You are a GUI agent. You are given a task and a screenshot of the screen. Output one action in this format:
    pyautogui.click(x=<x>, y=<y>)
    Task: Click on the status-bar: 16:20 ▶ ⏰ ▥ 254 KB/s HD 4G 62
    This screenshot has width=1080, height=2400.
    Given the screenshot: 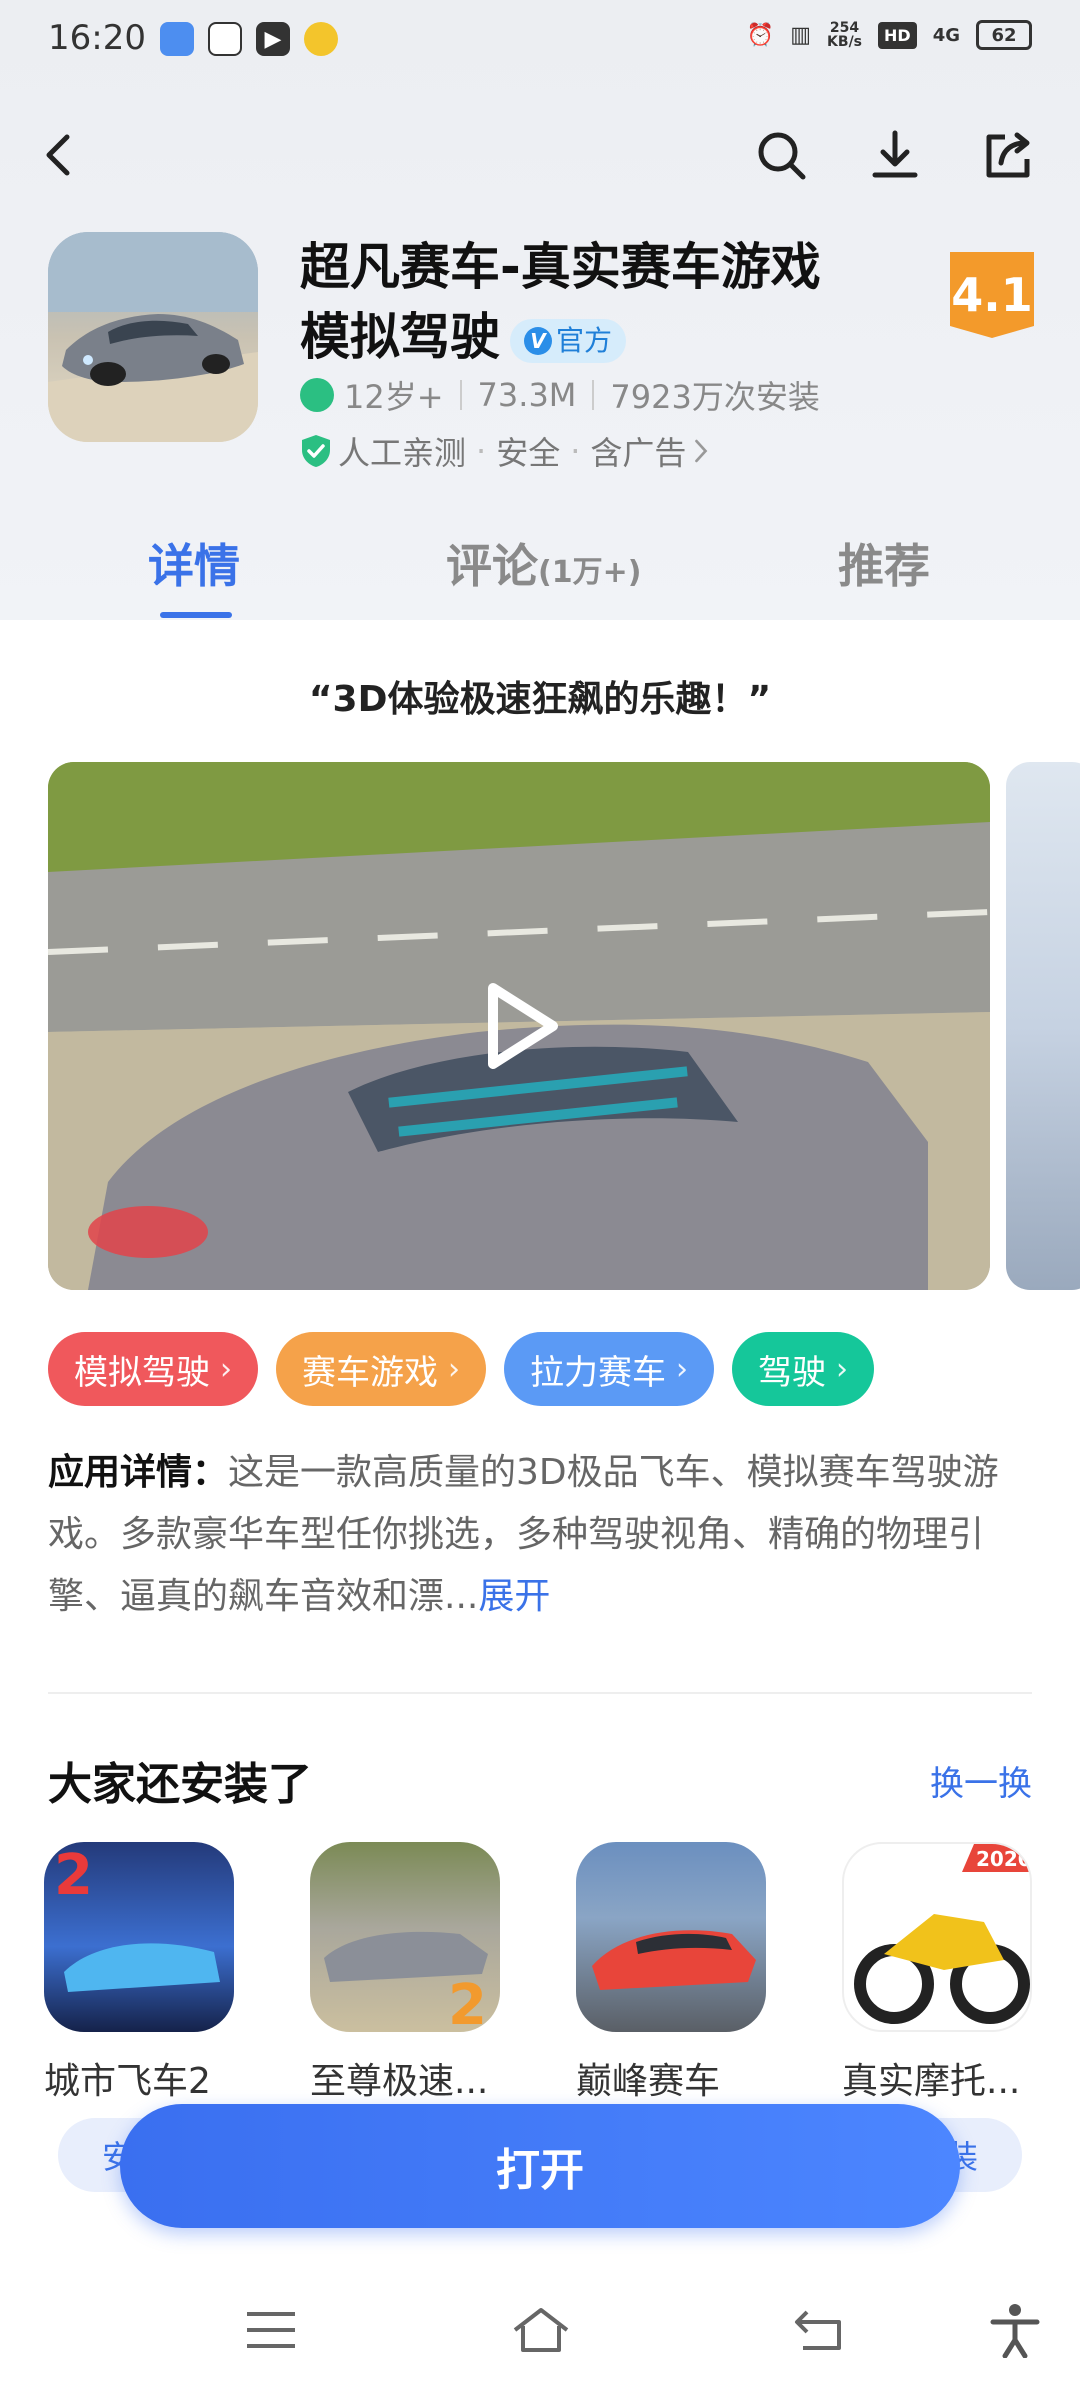 What is the action you would take?
    pyautogui.click(x=540, y=42)
    